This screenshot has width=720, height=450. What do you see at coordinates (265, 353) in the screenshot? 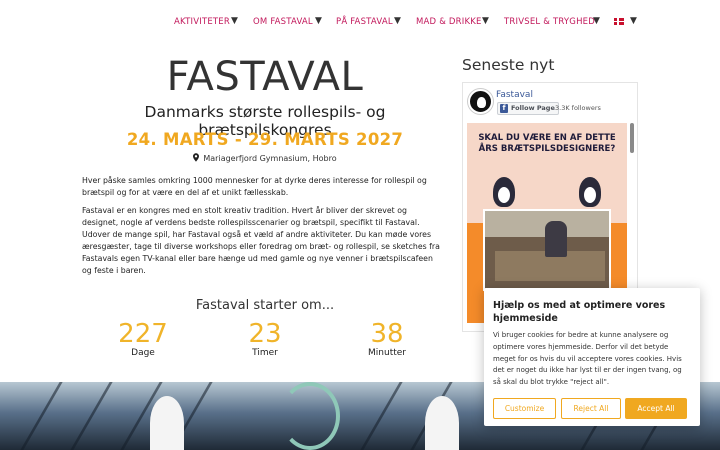
I see `countdown-hours-label: Timer` at bounding box center [265, 353].